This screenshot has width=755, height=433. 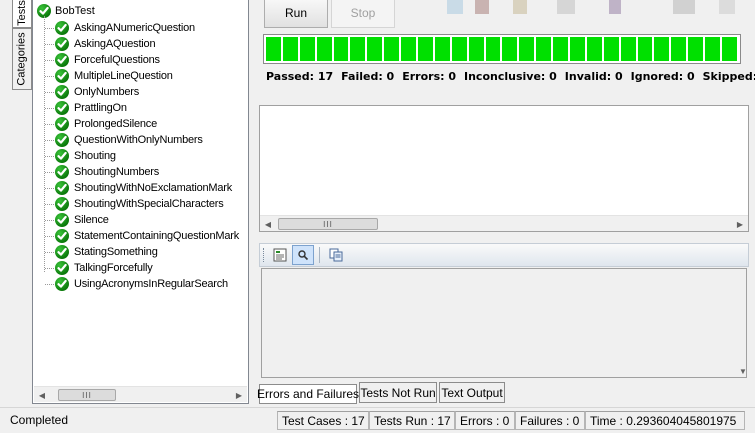 I want to click on test-name: PrattlingOn, so click(x=100, y=108).